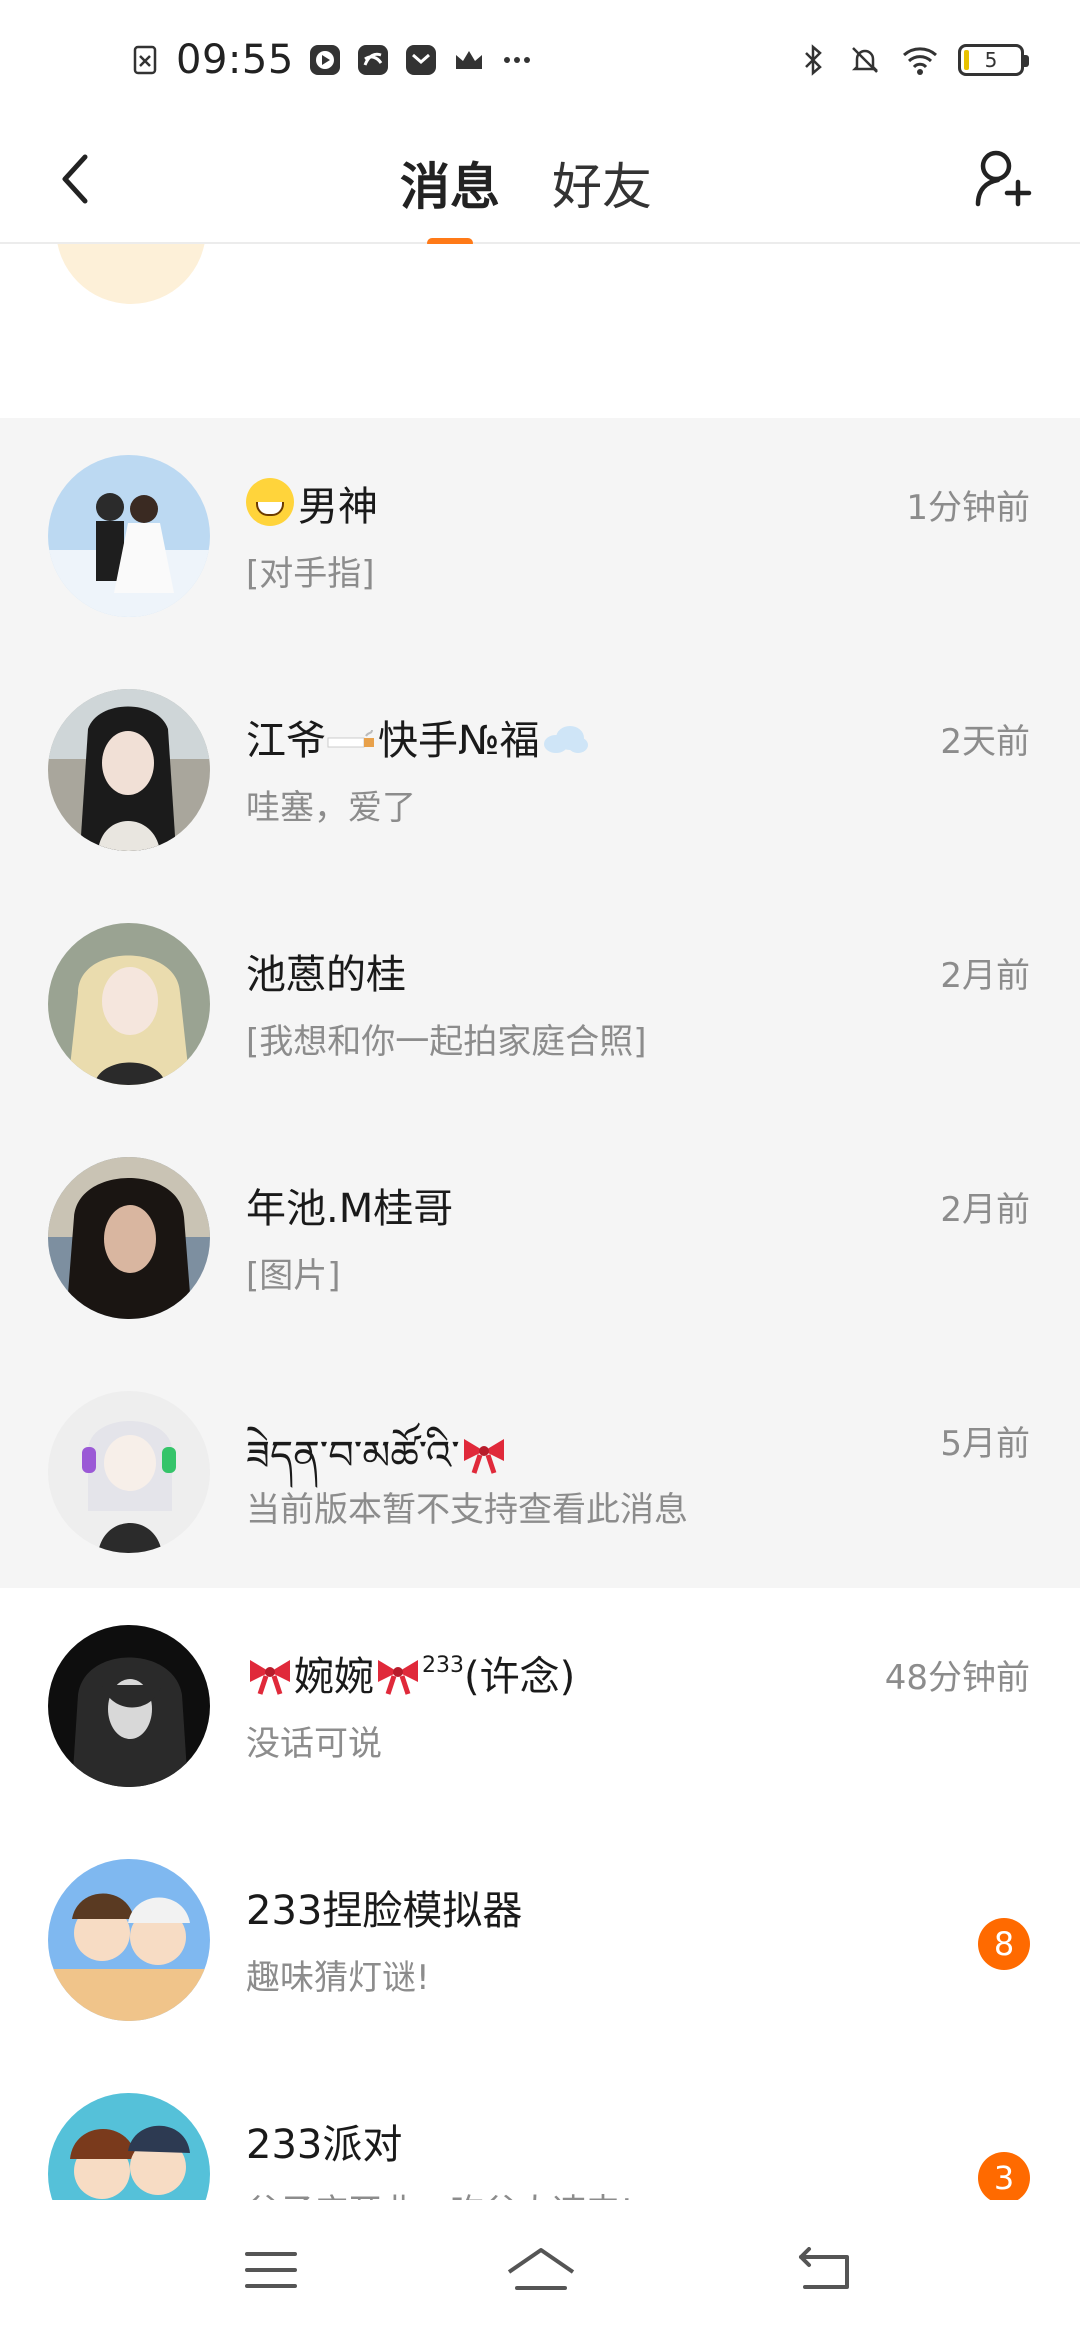 This screenshot has width=1080, height=2340. I want to click on back-arrow-icon, so click(824, 2268).